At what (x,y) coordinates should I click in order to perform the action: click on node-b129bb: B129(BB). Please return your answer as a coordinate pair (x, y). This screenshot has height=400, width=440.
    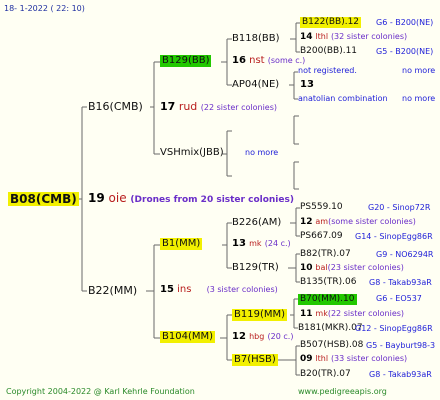
    Looking at the image, I should click on (186, 61).